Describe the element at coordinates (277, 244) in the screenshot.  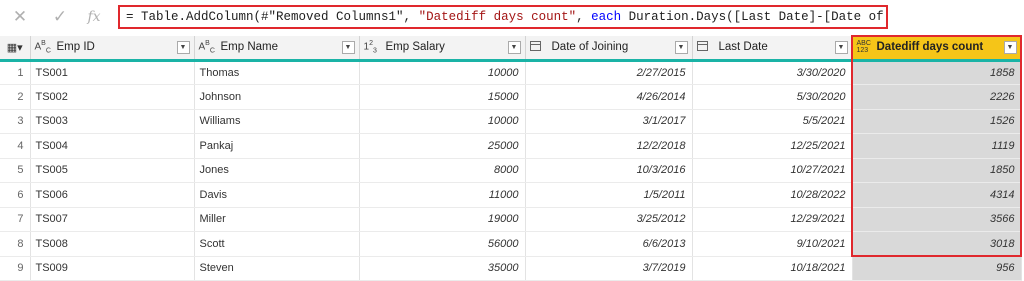
I see `cell-emp-name: Scott` at that location.